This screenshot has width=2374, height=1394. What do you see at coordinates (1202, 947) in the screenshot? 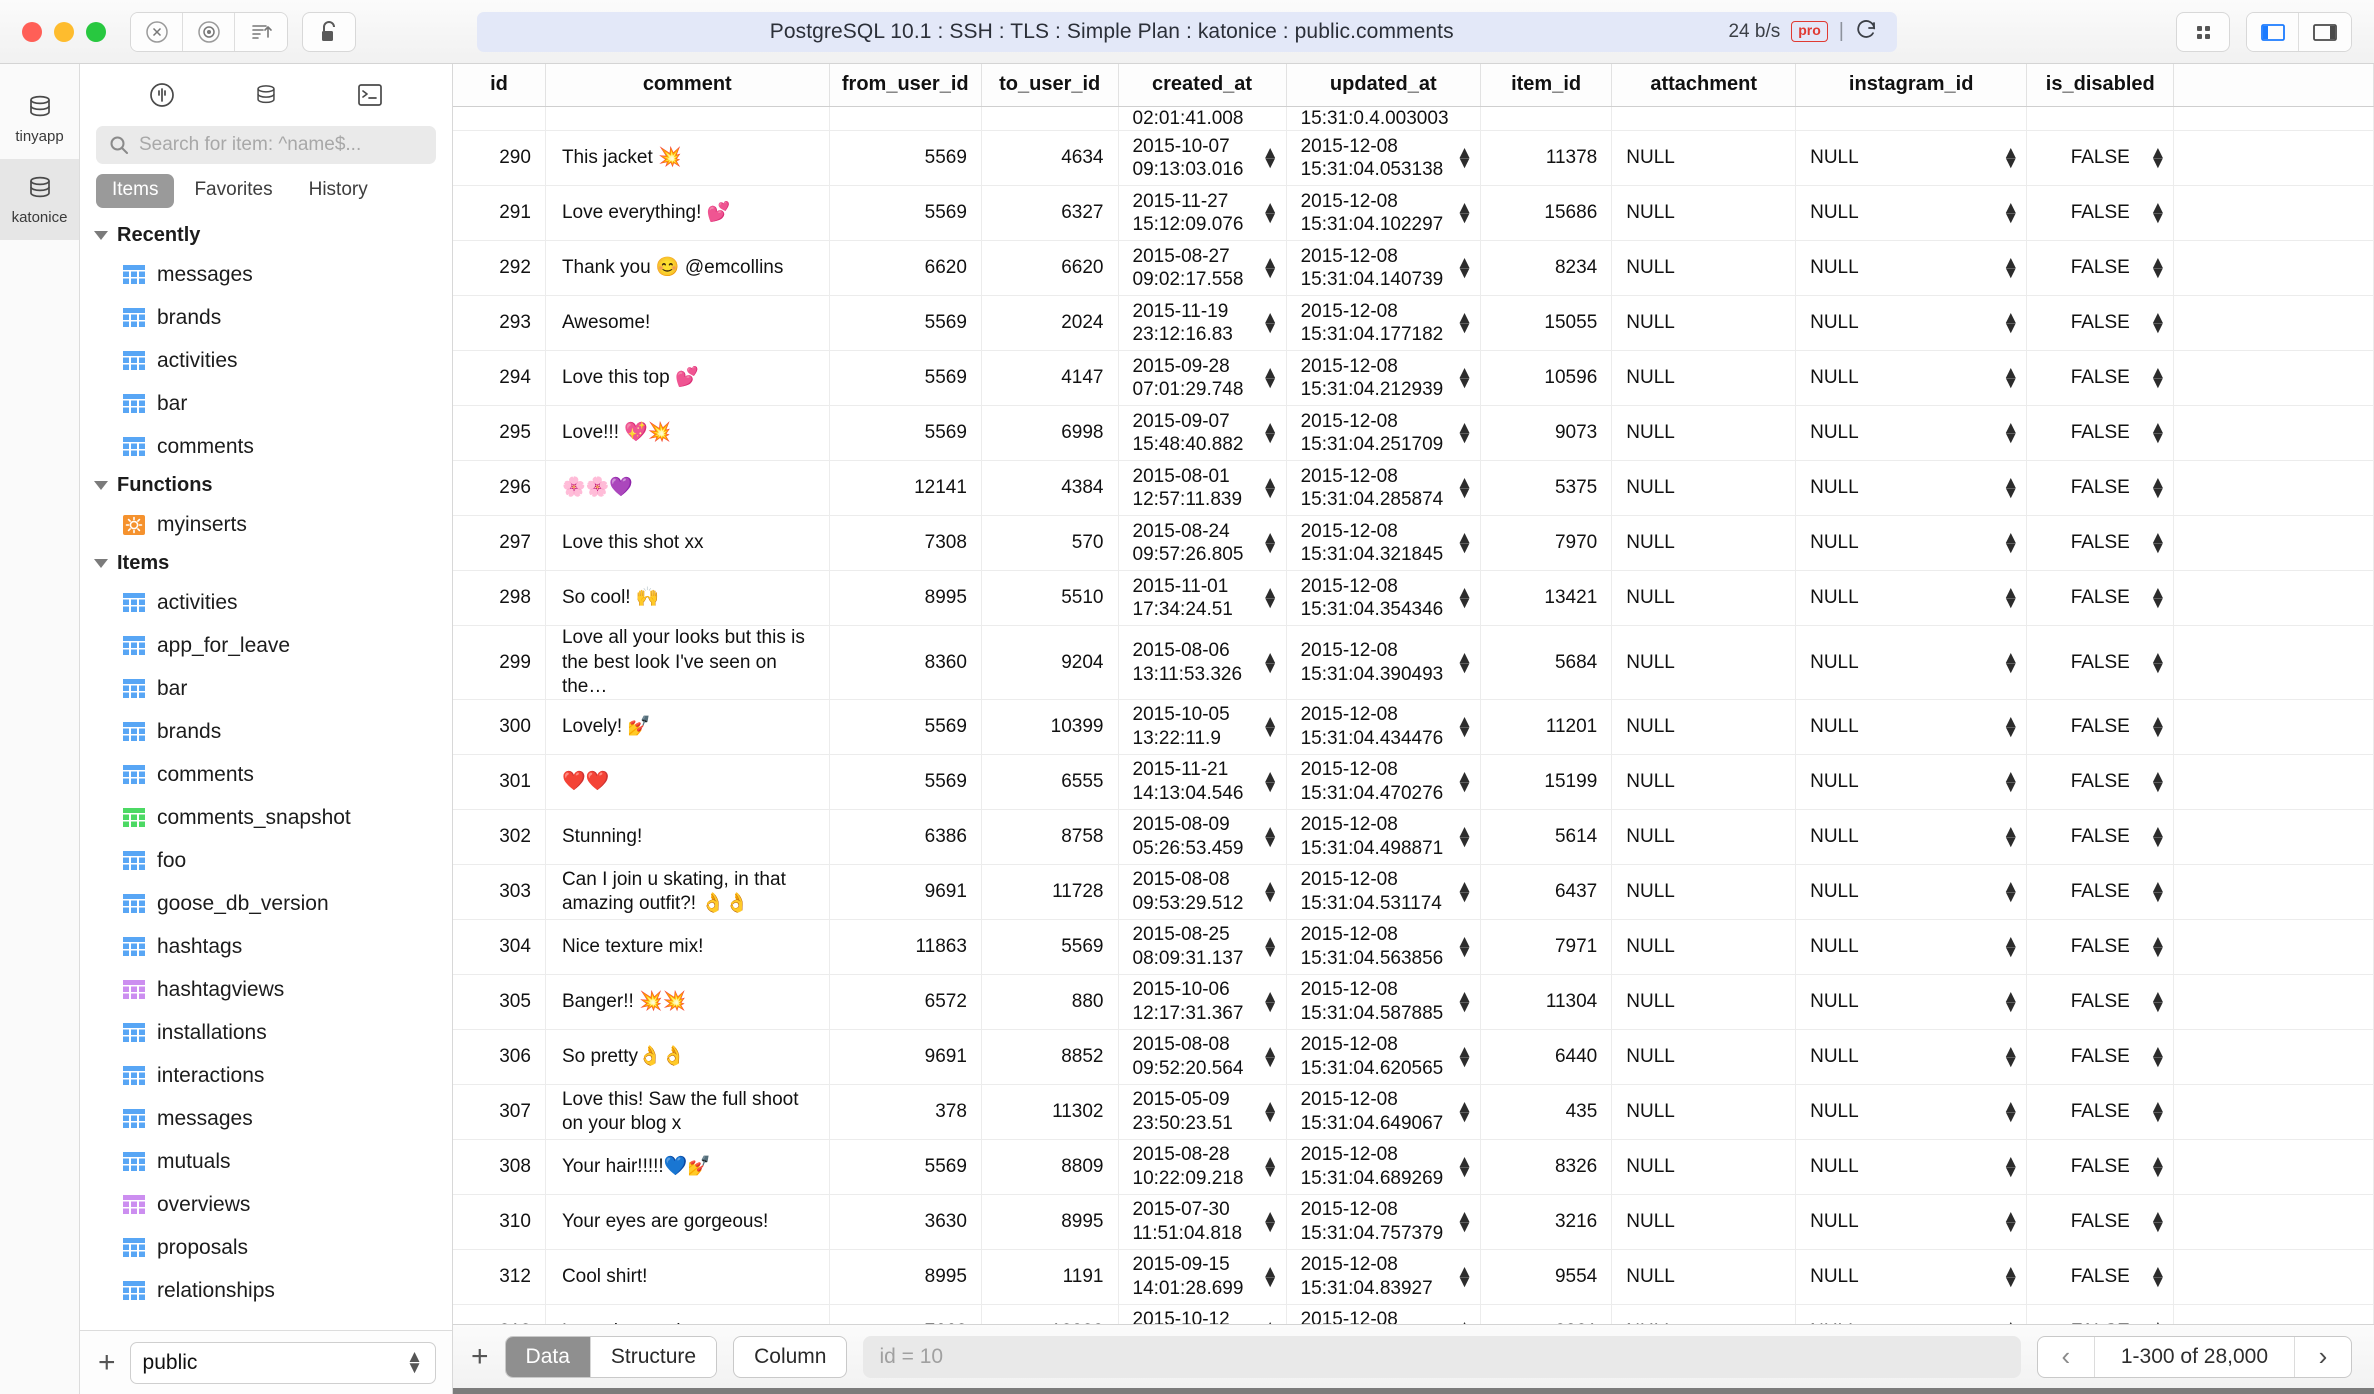
I see `cell-created-at: 2015-08-25 08:09:31.137 ▲ ▼` at bounding box center [1202, 947].